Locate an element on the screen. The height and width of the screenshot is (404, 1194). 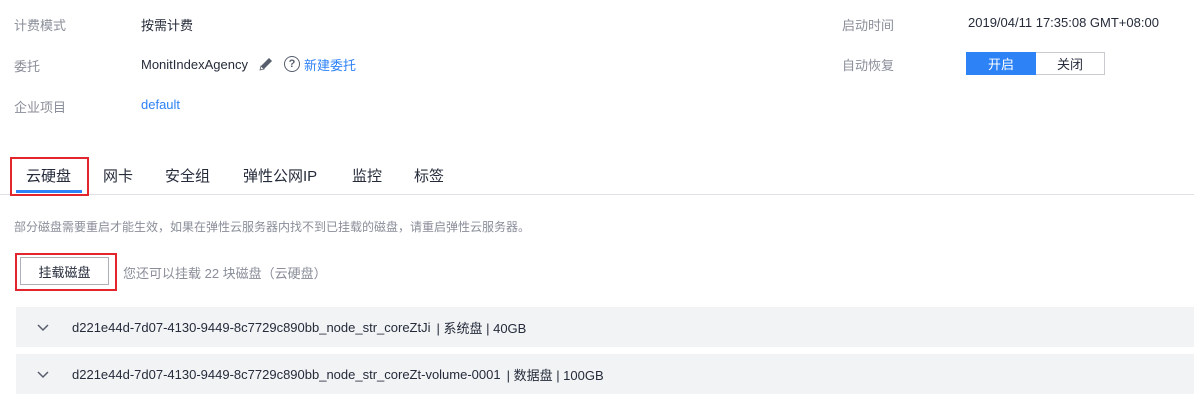
launch-time-label: 启动时间 is located at coordinates (868, 25).